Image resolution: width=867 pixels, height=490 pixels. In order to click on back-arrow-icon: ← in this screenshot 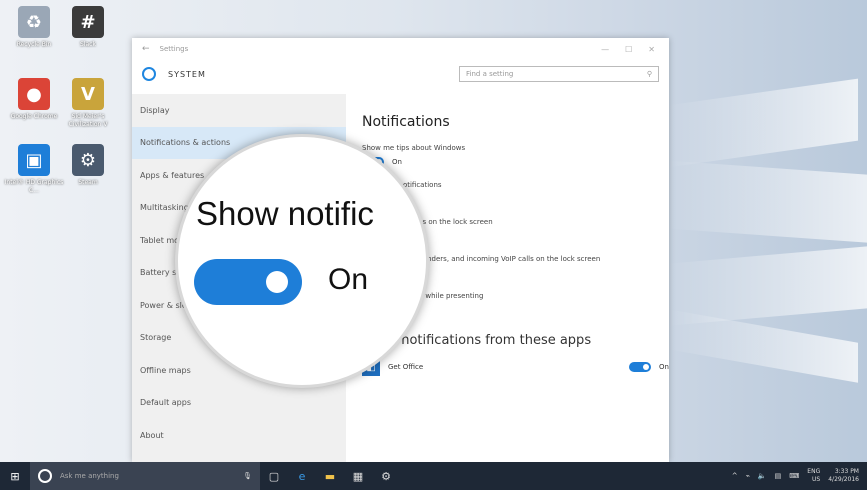, I will do `click(146, 49)`.